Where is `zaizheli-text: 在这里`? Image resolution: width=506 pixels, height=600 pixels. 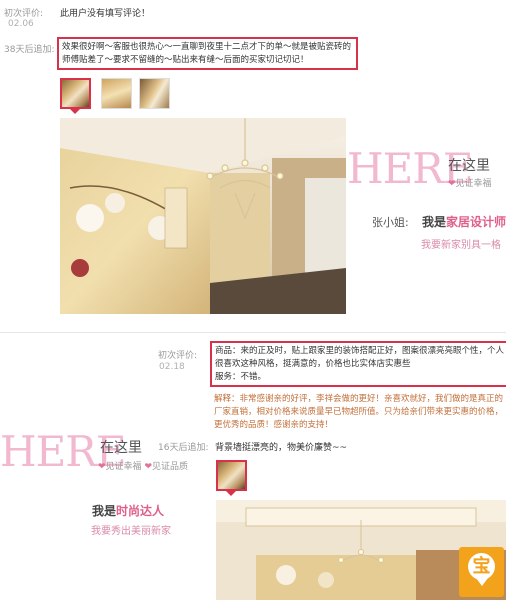 zaizheli-text: 在这里 is located at coordinates (469, 166).